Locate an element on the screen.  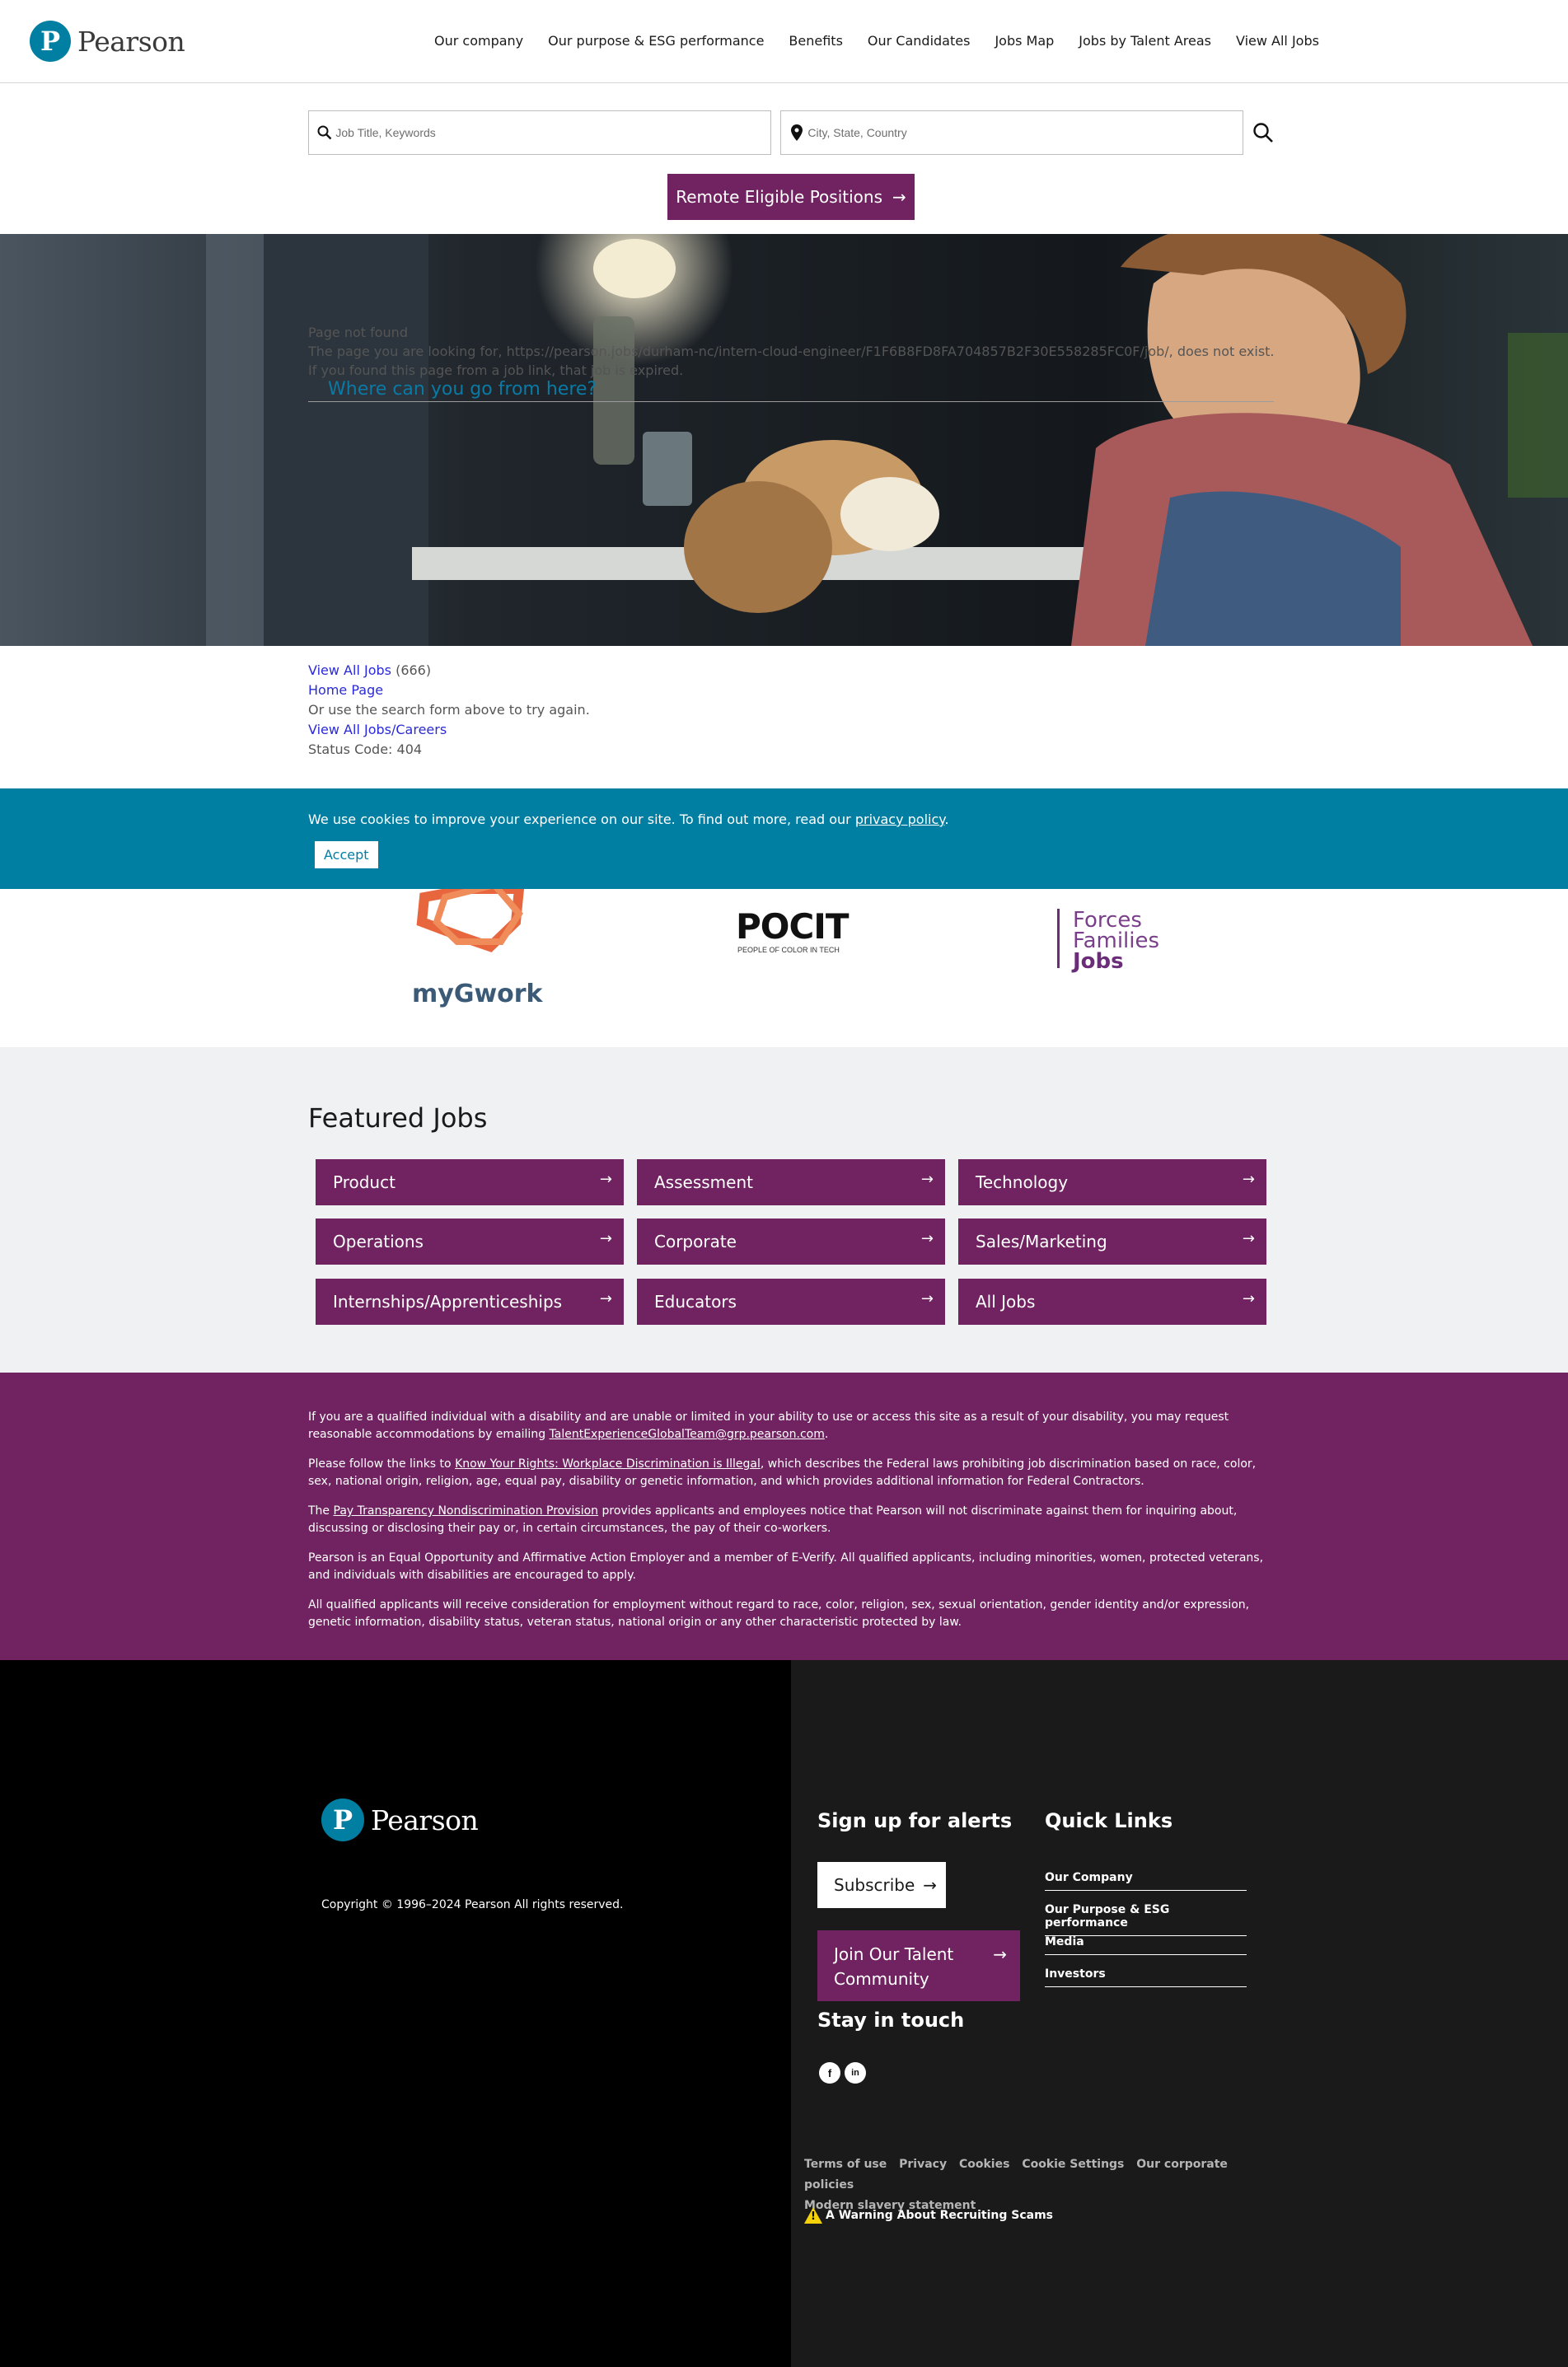
svg-text: PEOPLE OF COLOR IN TECH is located at coordinates (789, 950).